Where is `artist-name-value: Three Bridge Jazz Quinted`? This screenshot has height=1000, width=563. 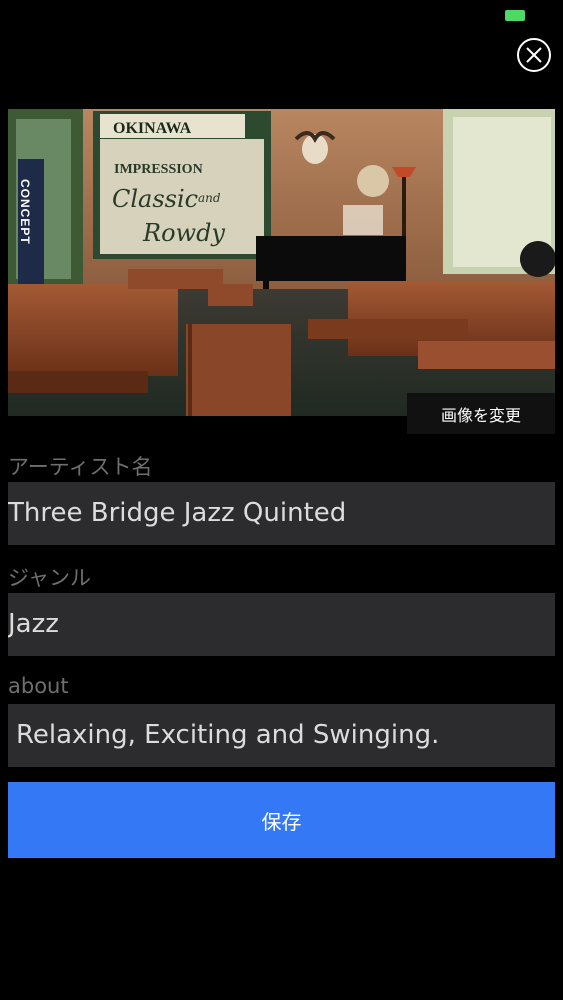
artist-name-value: Three Bridge Jazz Quinted is located at coordinates (177, 513).